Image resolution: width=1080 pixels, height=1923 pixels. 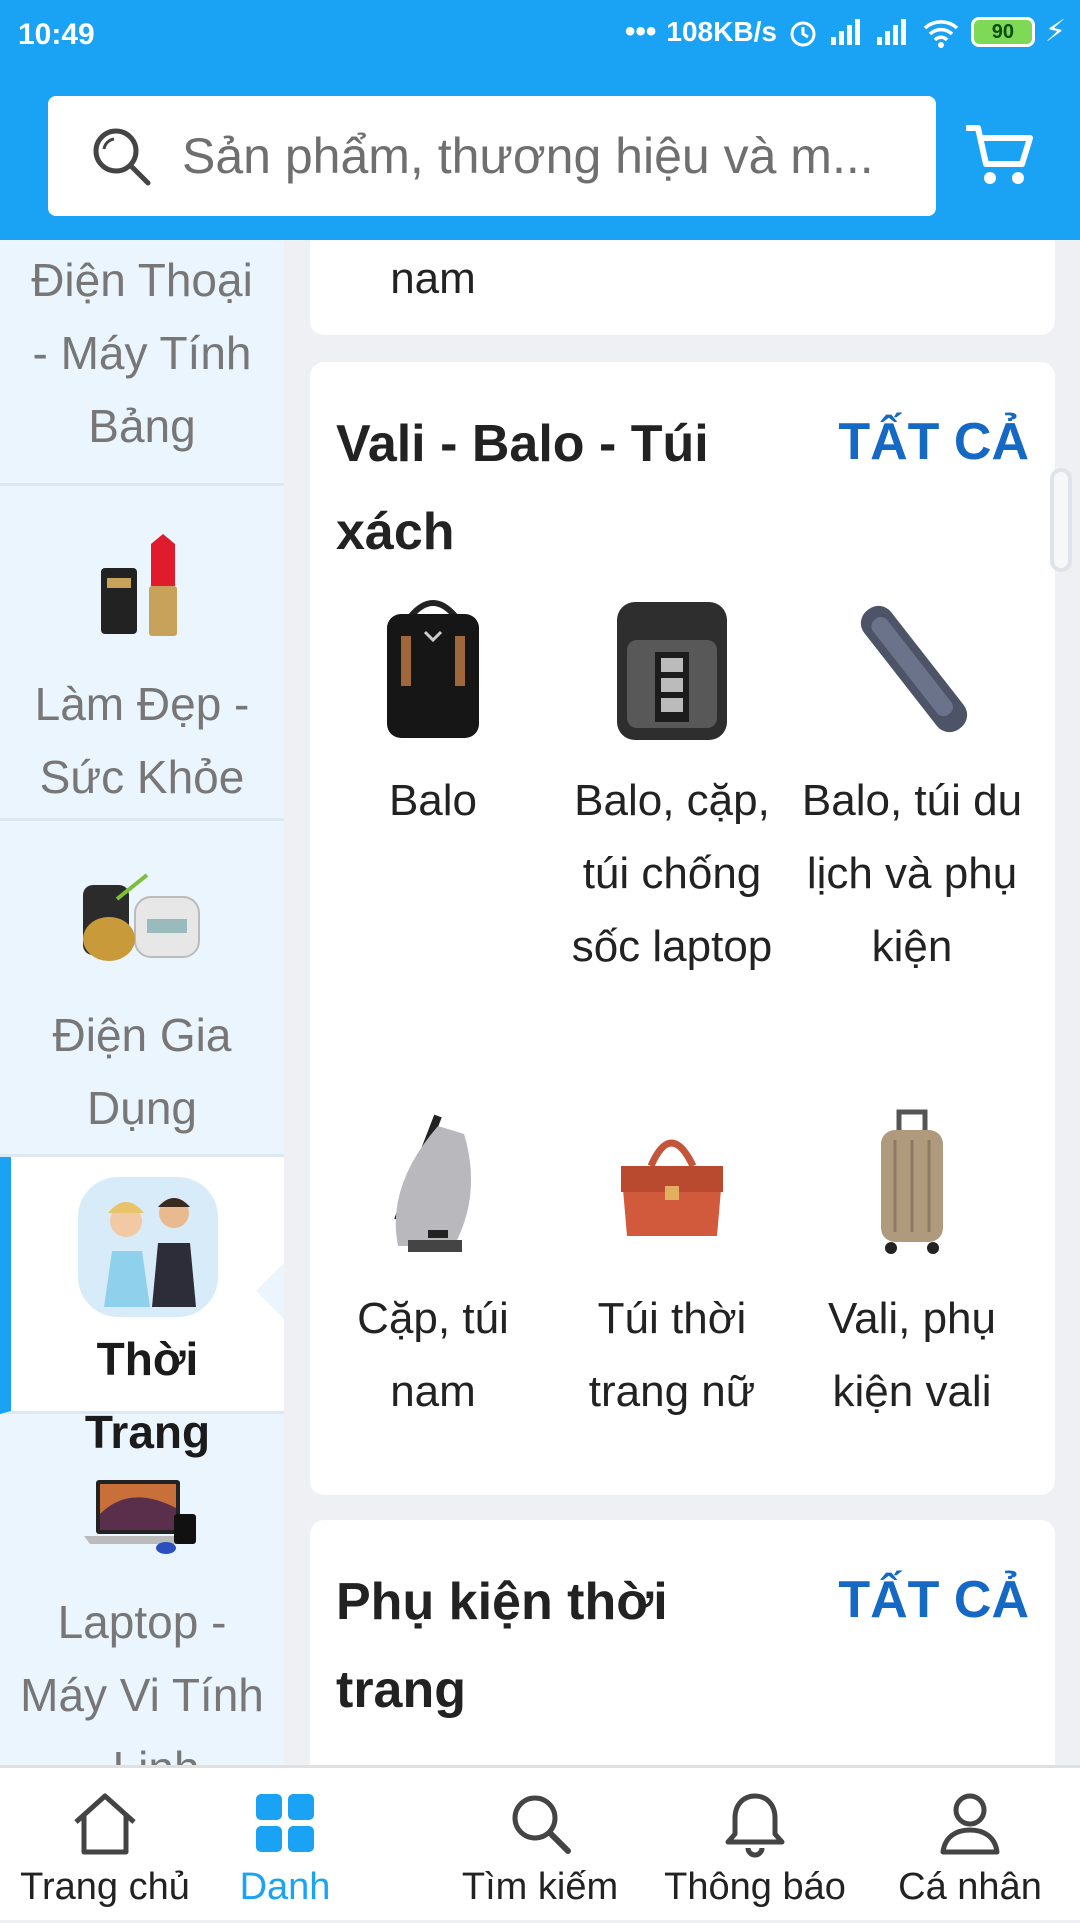 I want to click on backpack-icon, so click(x=433, y=669).